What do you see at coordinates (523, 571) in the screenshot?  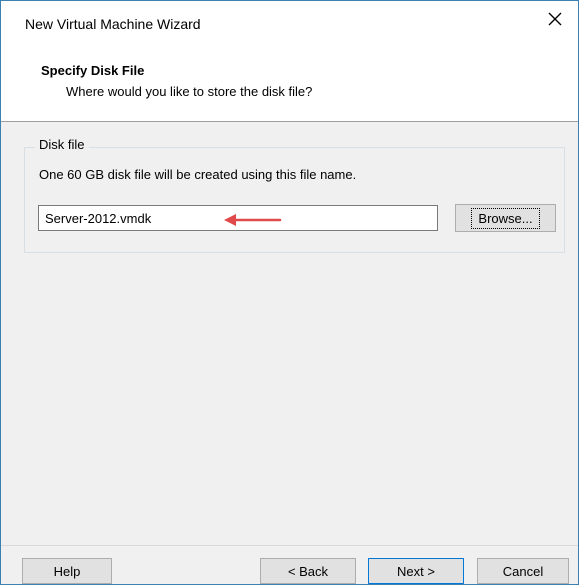 I see `cancel-button: Cancel` at bounding box center [523, 571].